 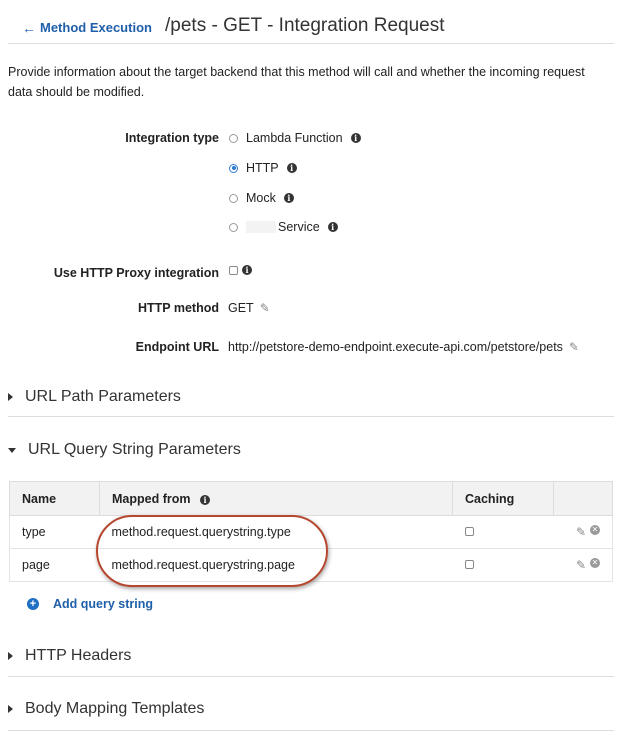 I want to click on add-query-string-label: Add query string, so click(x=103, y=604).